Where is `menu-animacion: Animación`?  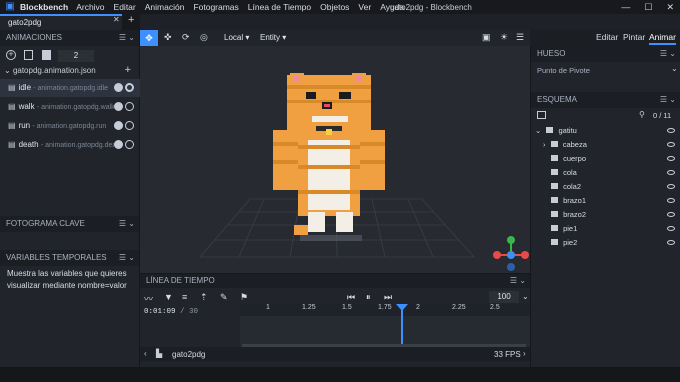 menu-animacion: Animación is located at coordinates (165, 7).